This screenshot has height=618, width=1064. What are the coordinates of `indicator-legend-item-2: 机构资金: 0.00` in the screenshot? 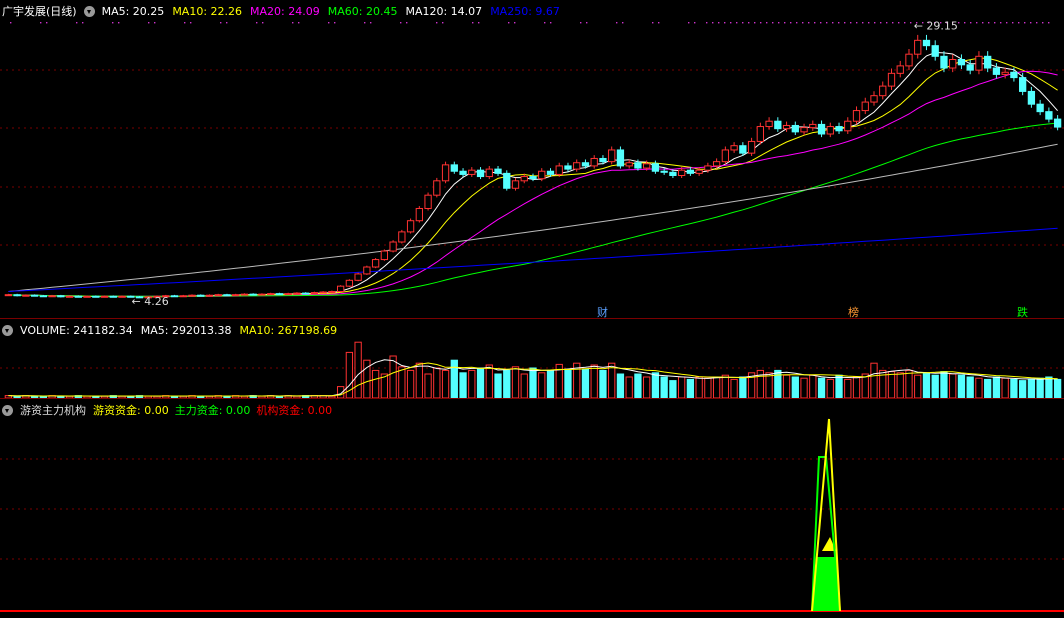 It's located at (294, 410).